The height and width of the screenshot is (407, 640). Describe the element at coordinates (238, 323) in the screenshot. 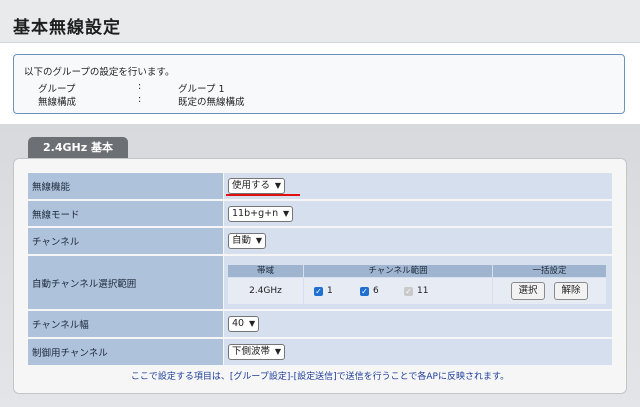

I see `channel-width-value: 40` at that location.